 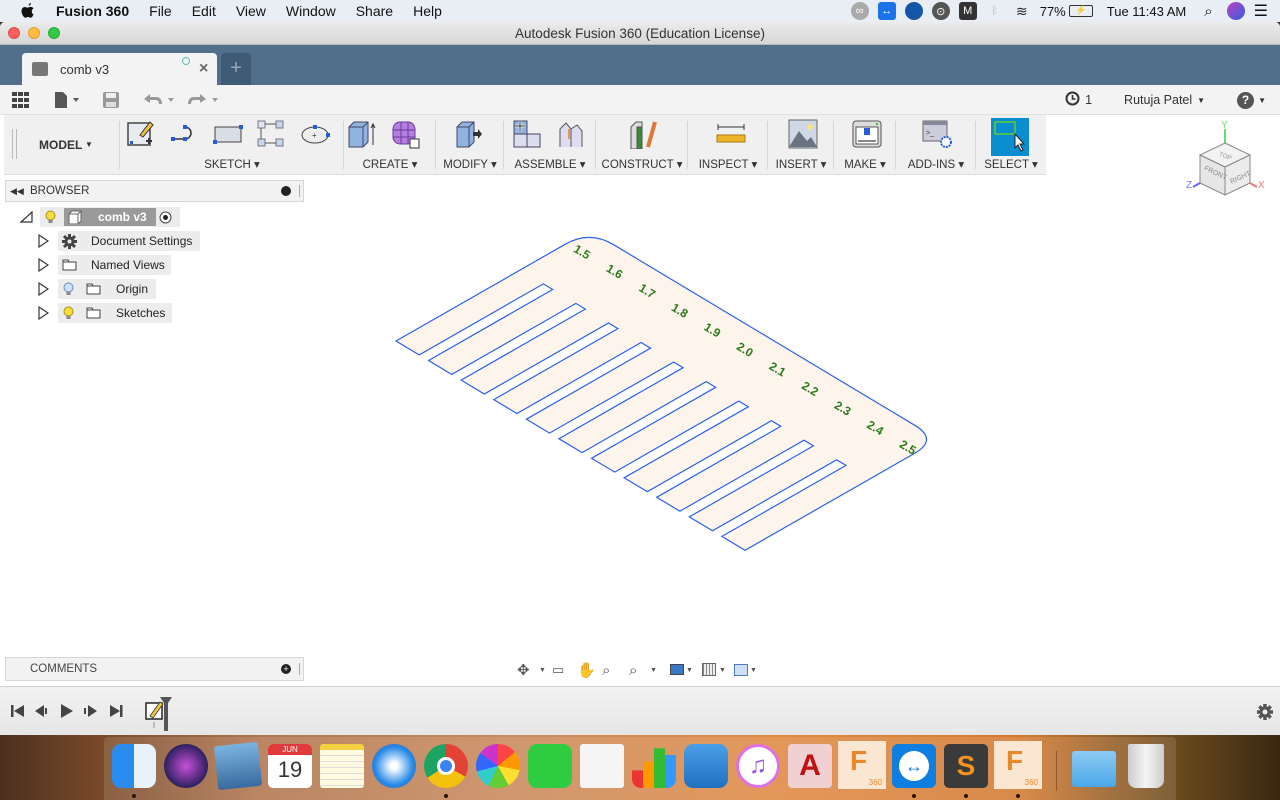 I want to click on dock-sublime-icon: S, so click(x=966, y=766).